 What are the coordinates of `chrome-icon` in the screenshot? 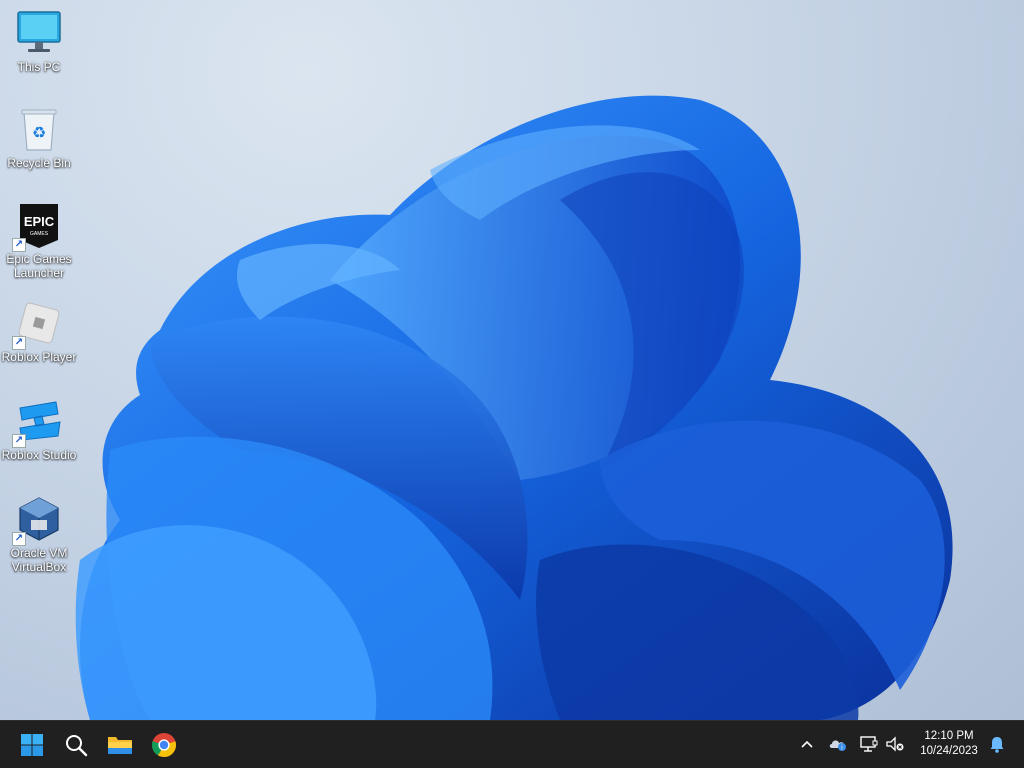 It's located at (164, 745).